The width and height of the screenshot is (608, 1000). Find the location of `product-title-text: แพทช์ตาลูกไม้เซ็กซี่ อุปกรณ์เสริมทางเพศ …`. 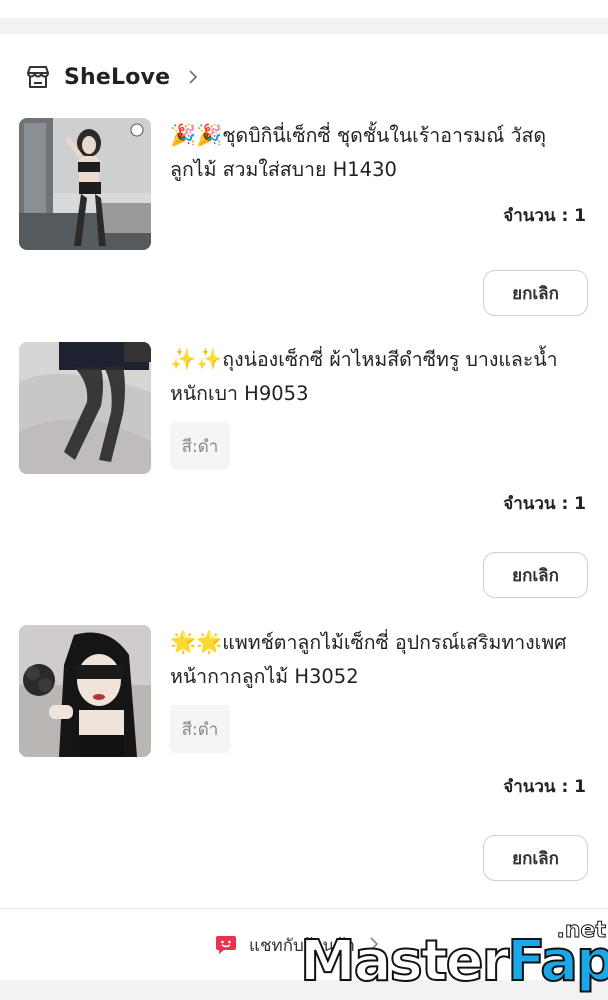

product-title-text: แพทช์ตาลูกไม้เซ็กซี่ อุปกรณ์เสริมทางเพศ … is located at coordinates (368, 659).